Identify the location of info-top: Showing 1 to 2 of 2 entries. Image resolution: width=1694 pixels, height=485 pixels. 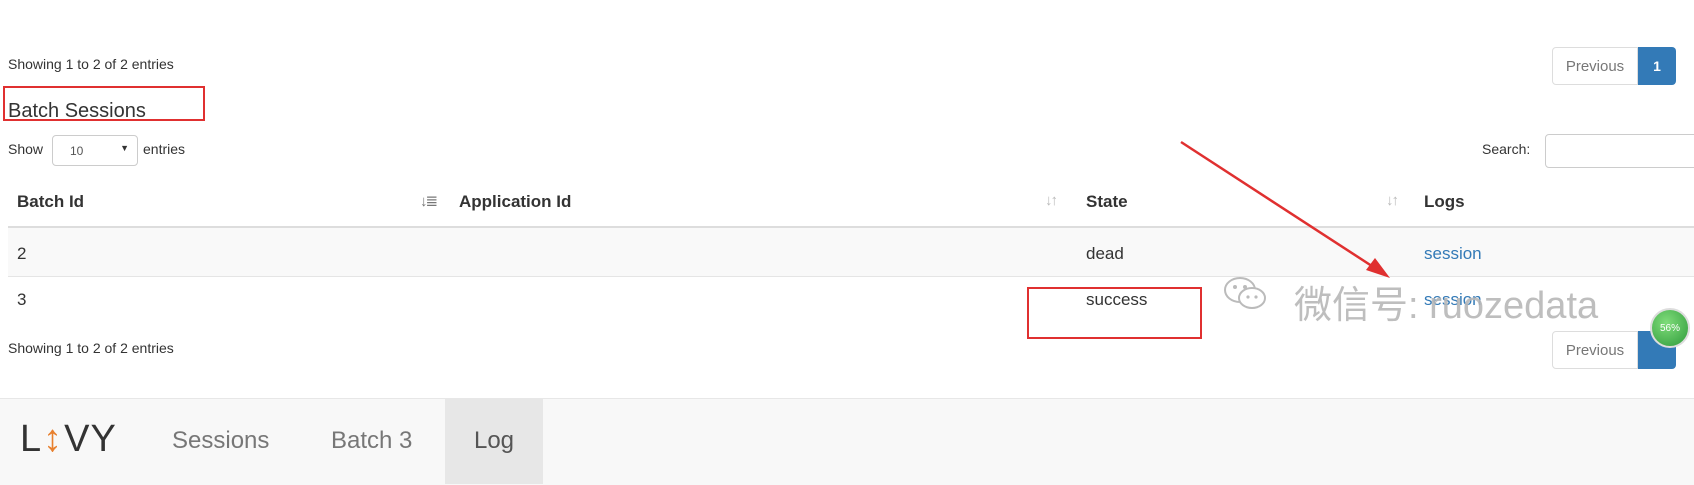
(91, 64).